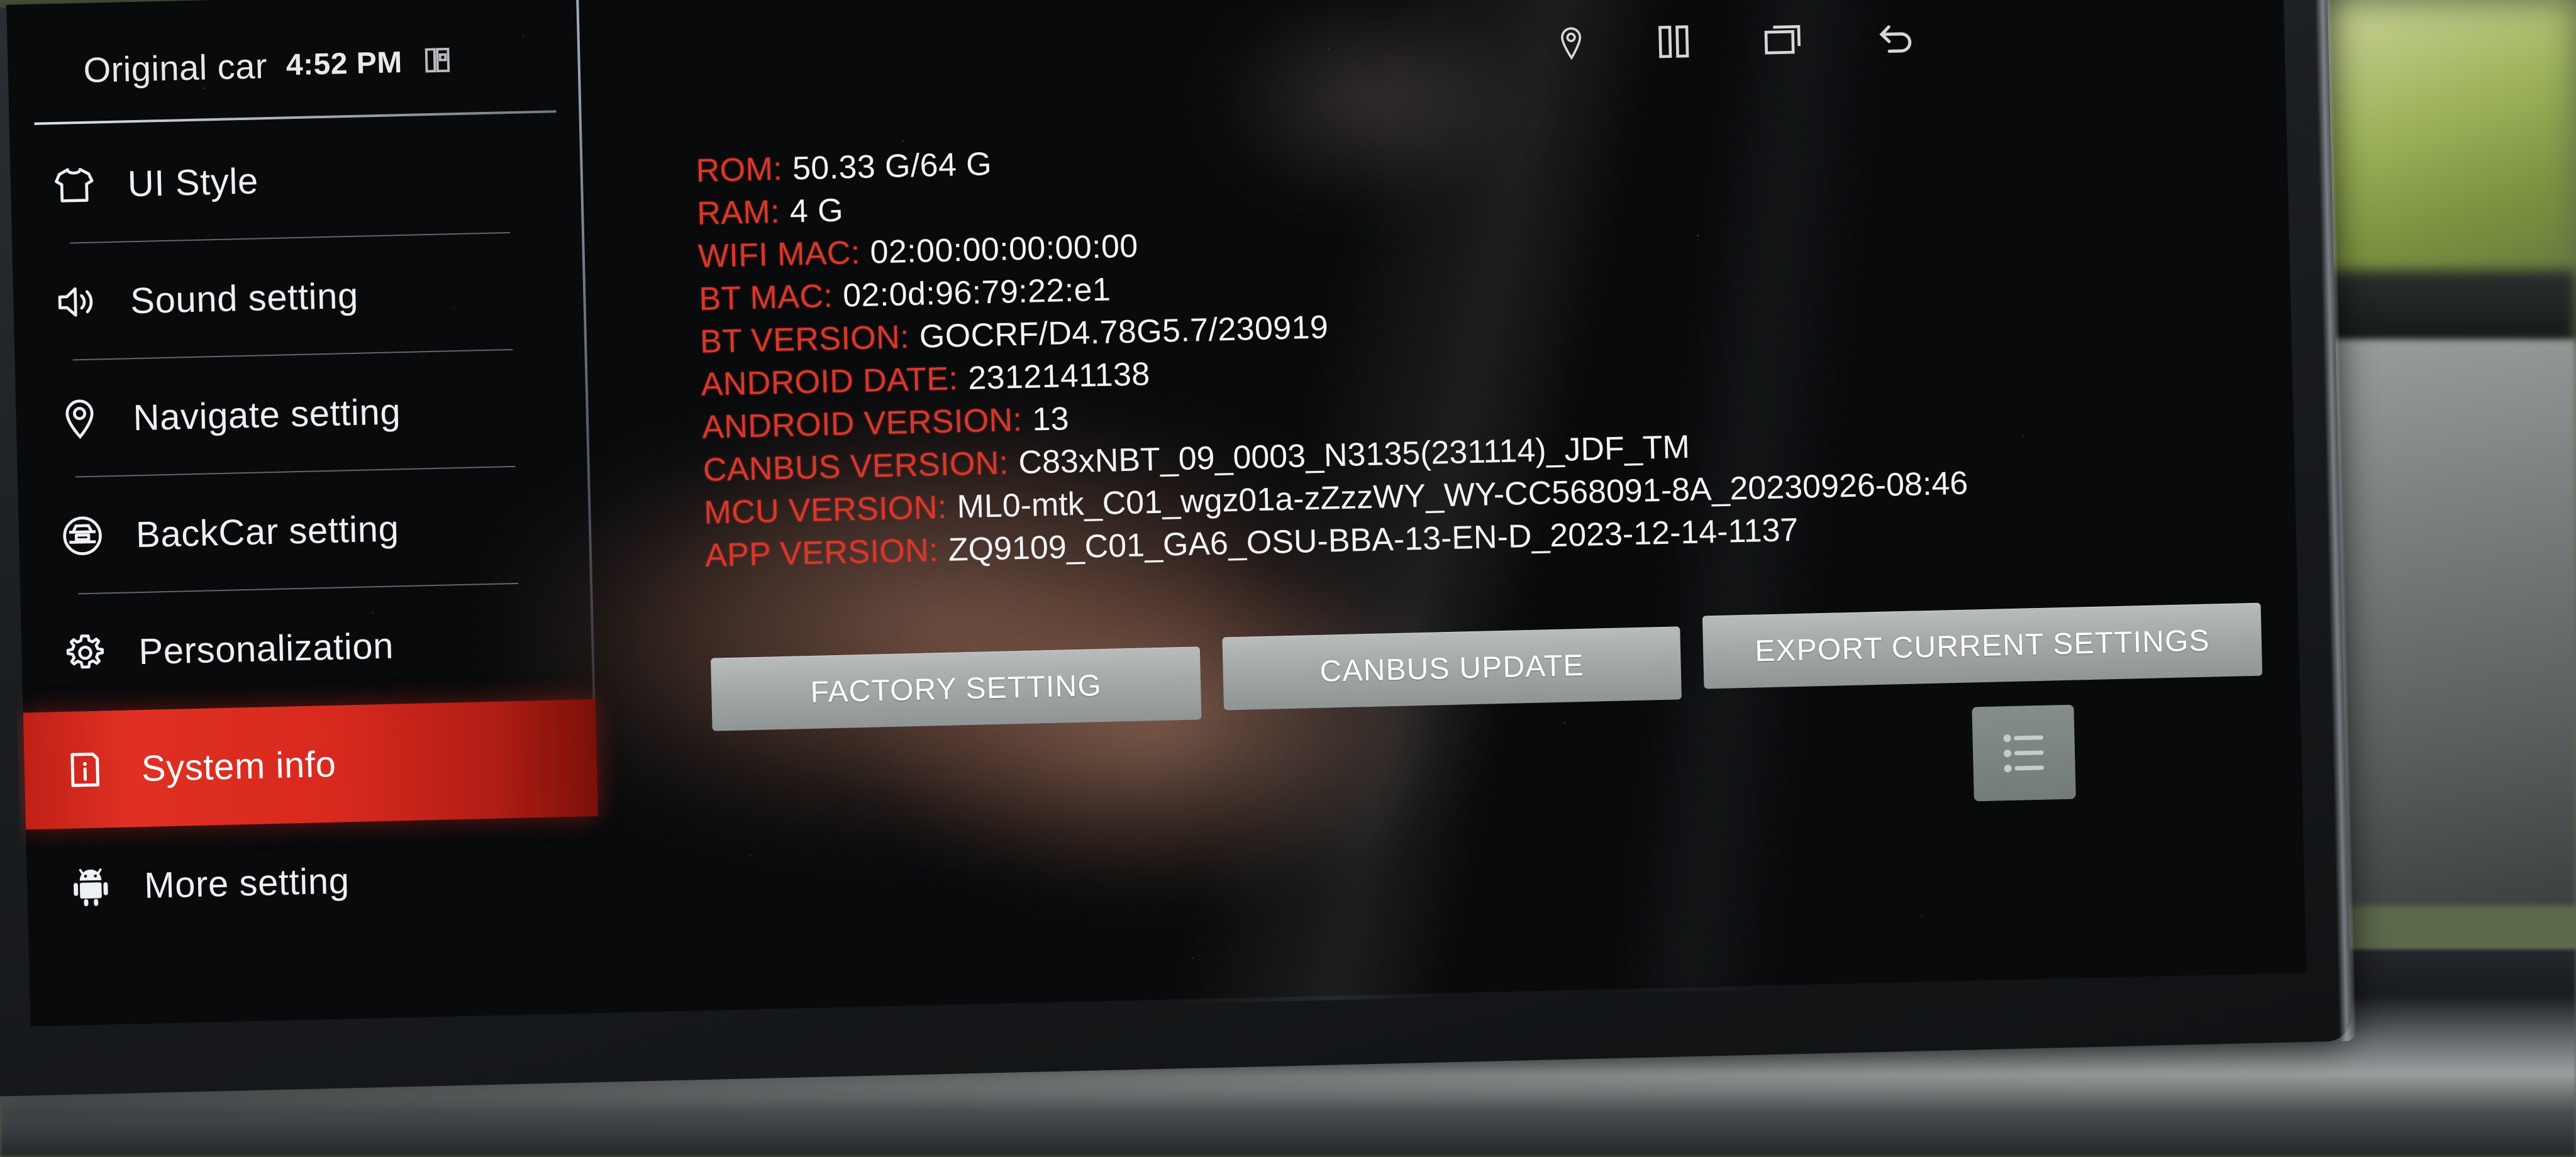 The image size is (2576, 1157). What do you see at coordinates (804, 340) in the screenshot?
I see `info-label: BT VERSION:` at bounding box center [804, 340].